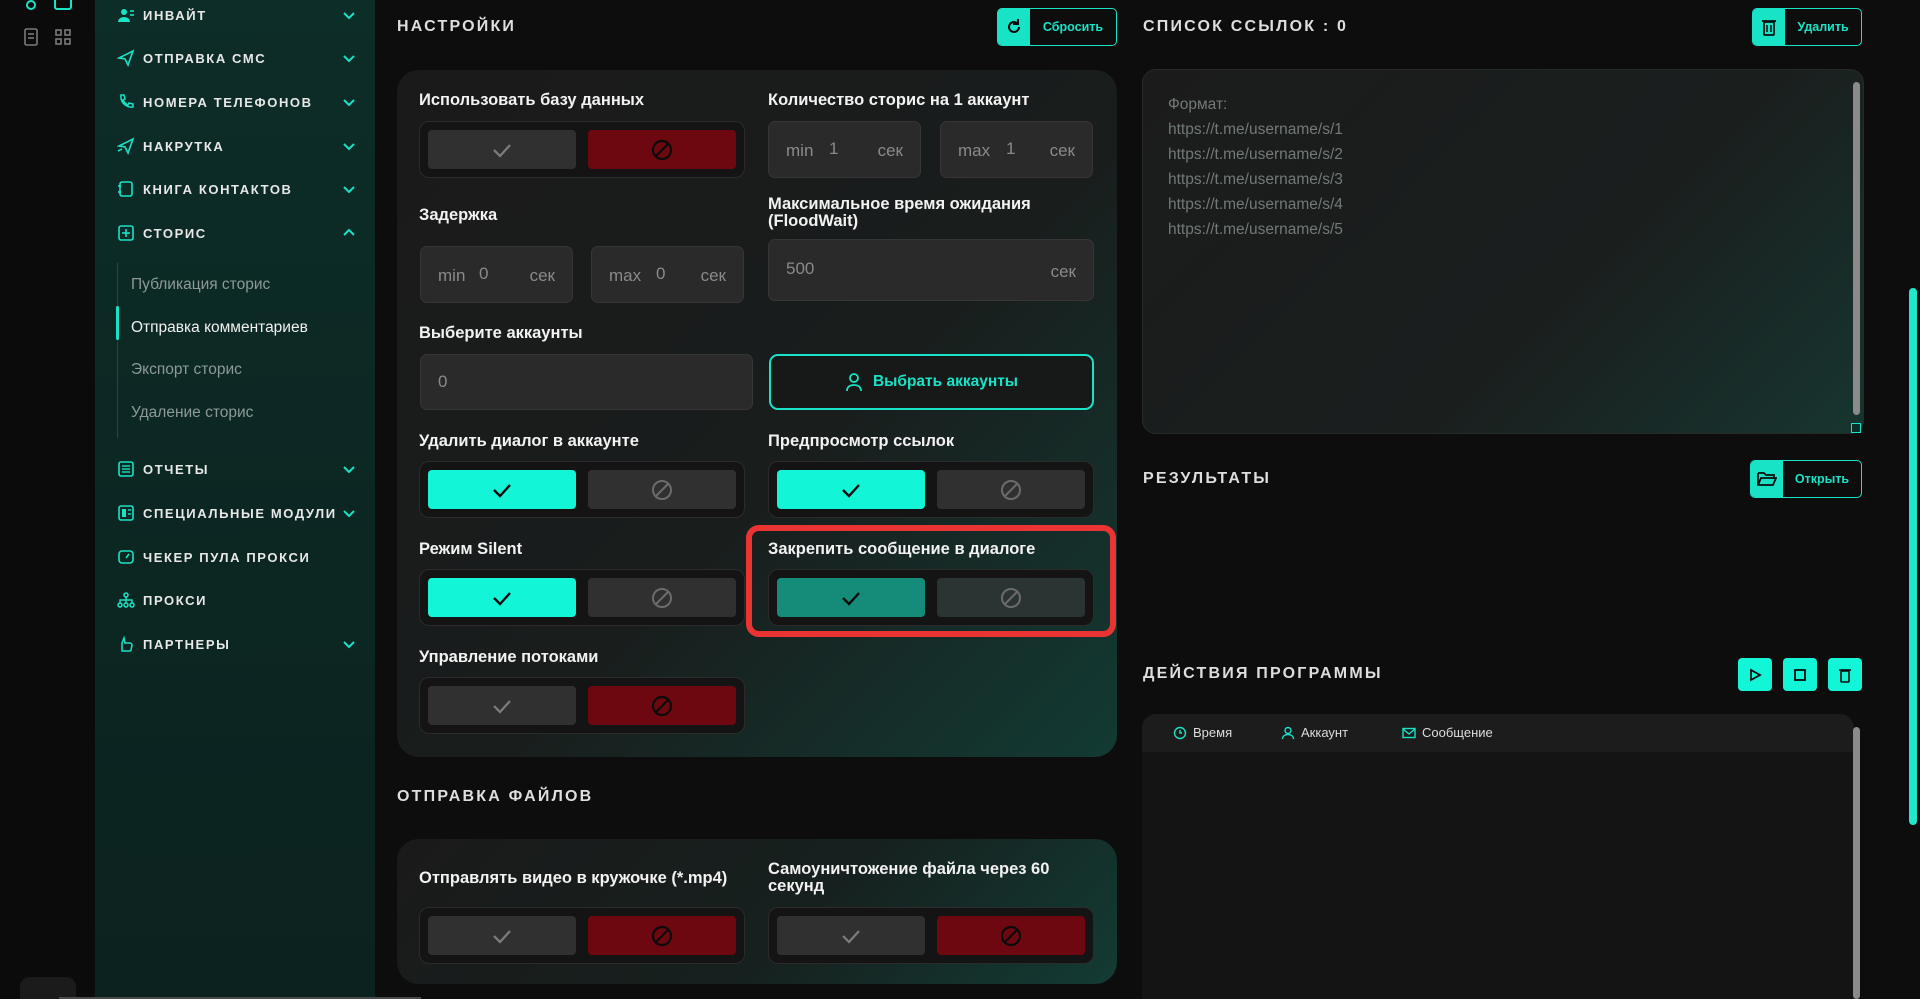 The width and height of the screenshot is (1920, 999). What do you see at coordinates (582, 149) in the screenshot?
I see `use-db-toggle` at bounding box center [582, 149].